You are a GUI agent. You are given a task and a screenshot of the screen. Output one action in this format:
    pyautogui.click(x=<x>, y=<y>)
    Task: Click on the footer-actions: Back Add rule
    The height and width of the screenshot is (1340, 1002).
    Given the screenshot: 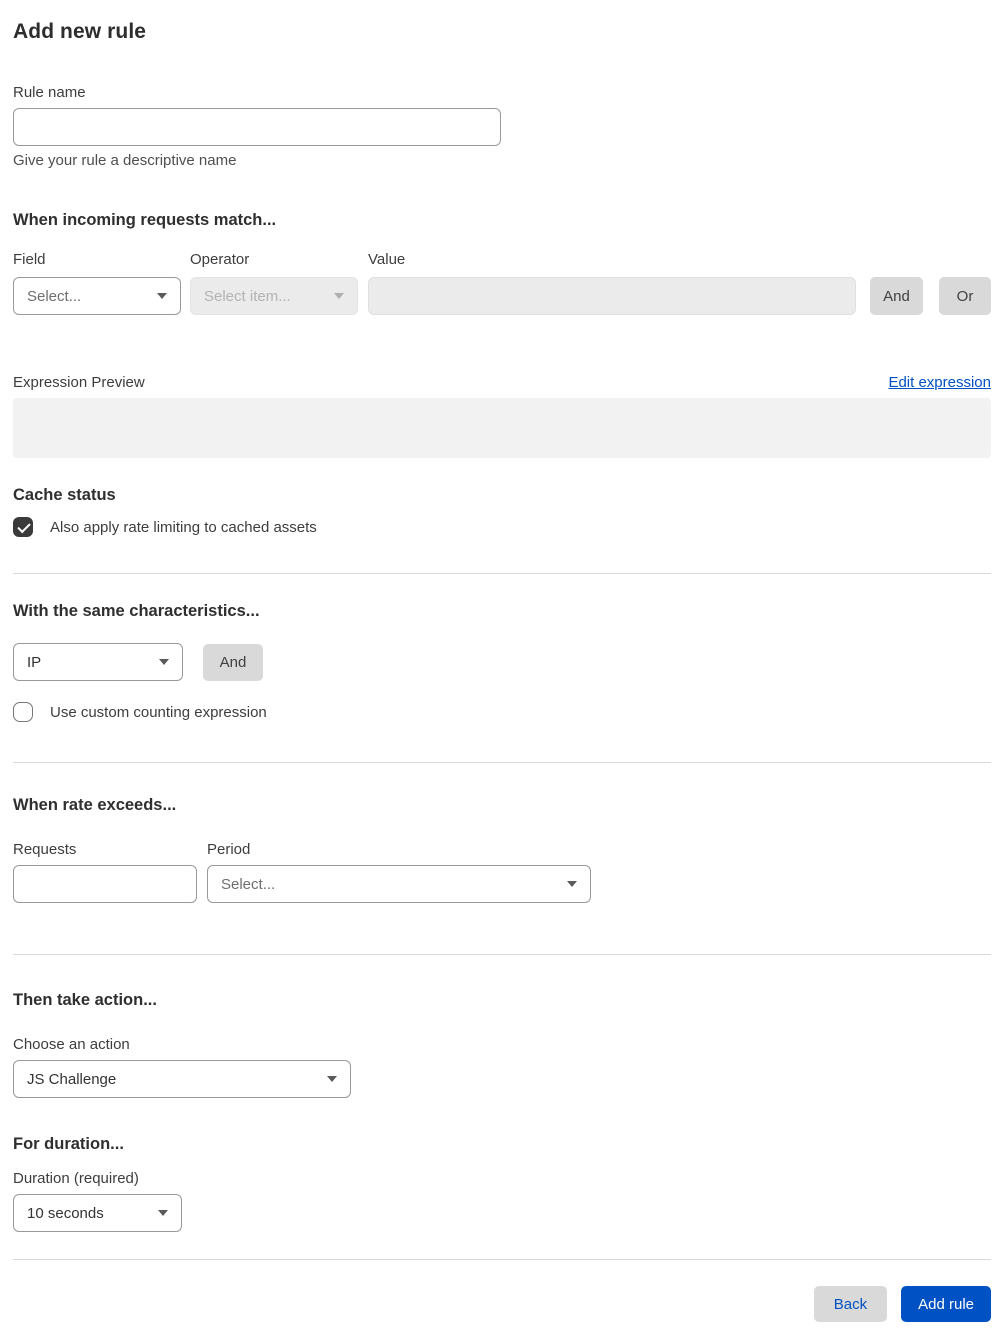 What is the action you would take?
    pyautogui.click(x=502, y=1304)
    